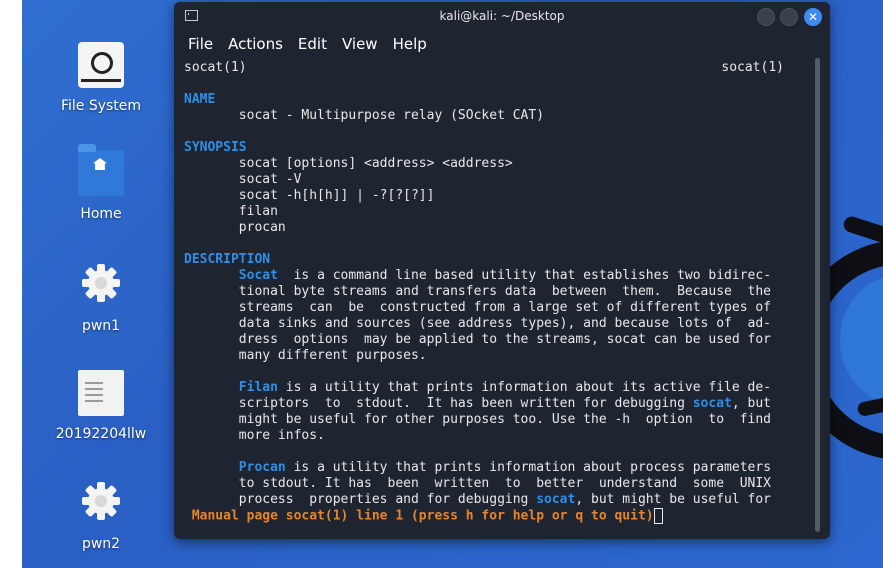 The width and height of the screenshot is (883, 568). What do you see at coordinates (258, 275) in the screenshot?
I see `keyword-socat: Socat` at bounding box center [258, 275].